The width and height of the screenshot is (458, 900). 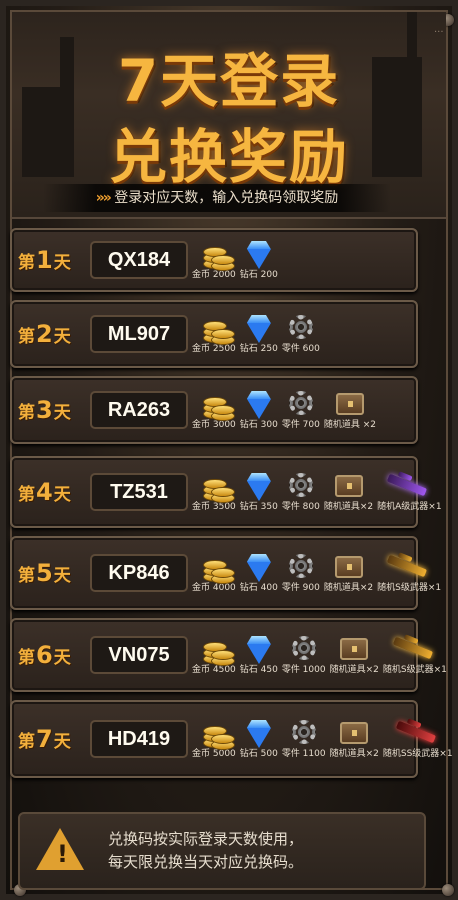 I want to click on day-label: 第3天, so click(x=44, y=410).